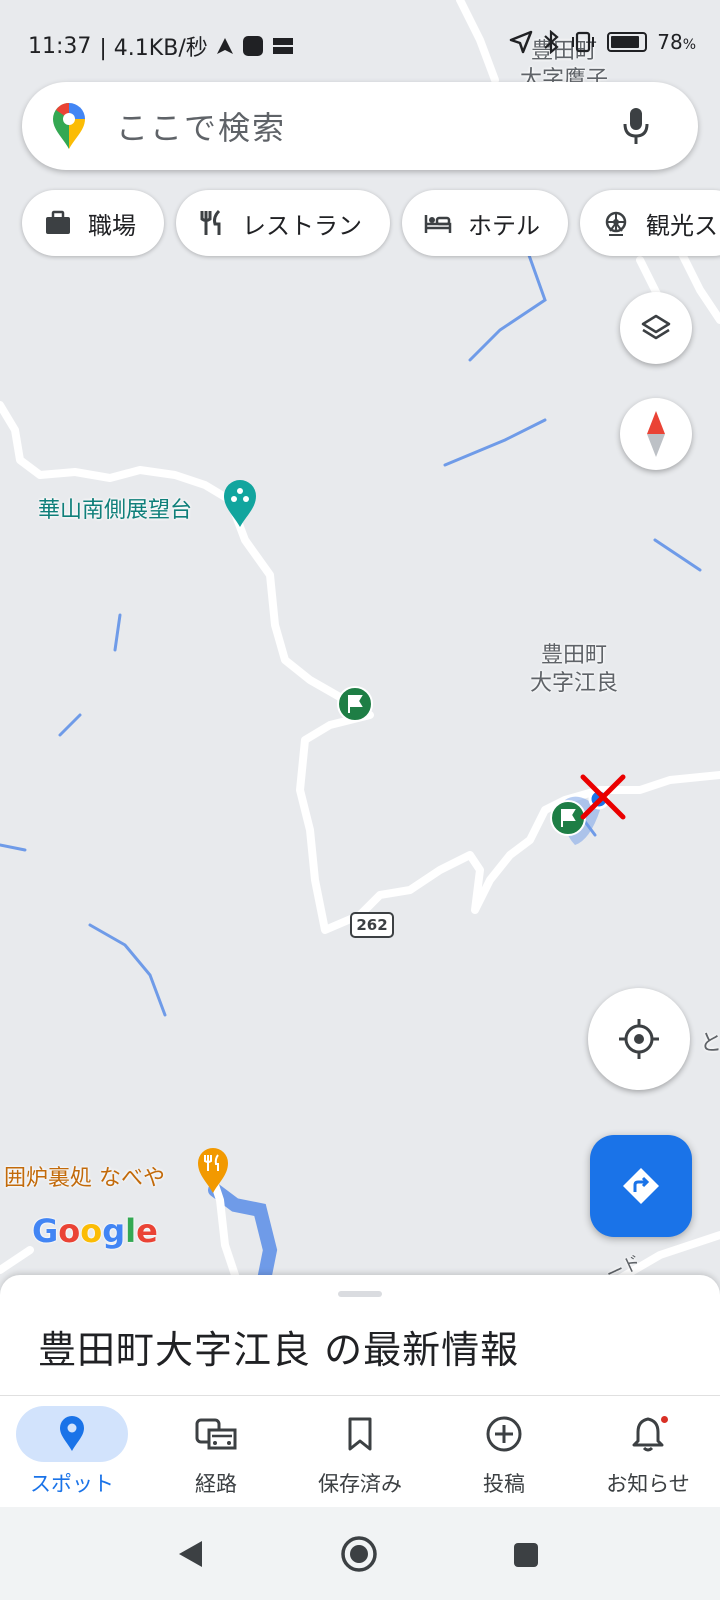 This screenshot has width=720, height=1600. I want to click on notification-badge, so click(664, 1419).